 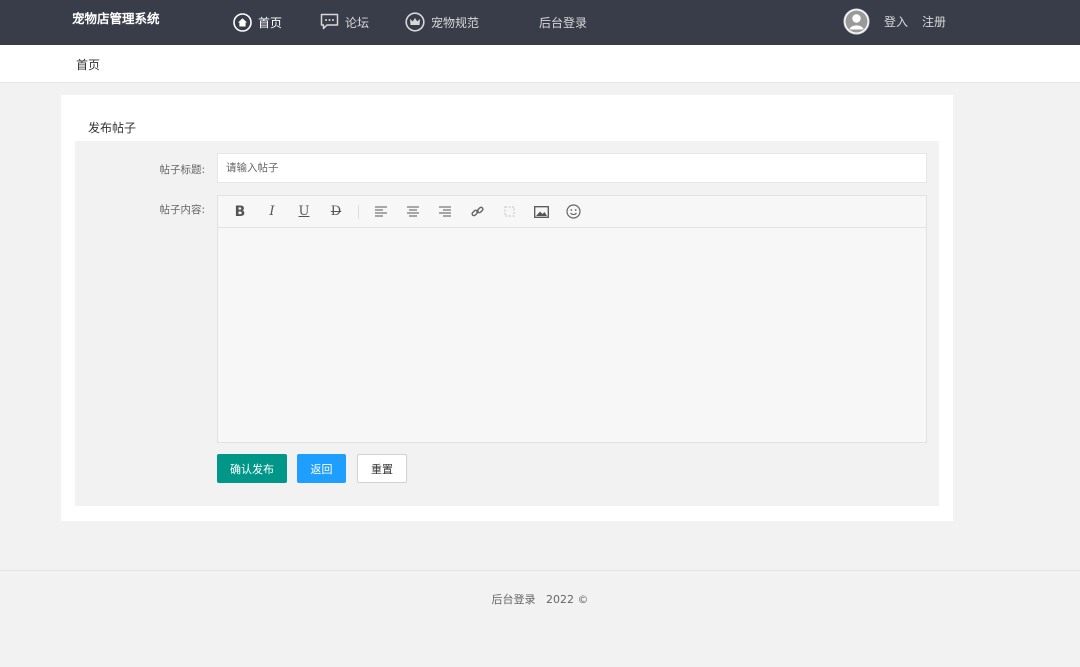 What do you see at coordinates (272, 212) in the screenshot?
I see `italic-icon: I` at bounding box center [272, 212].